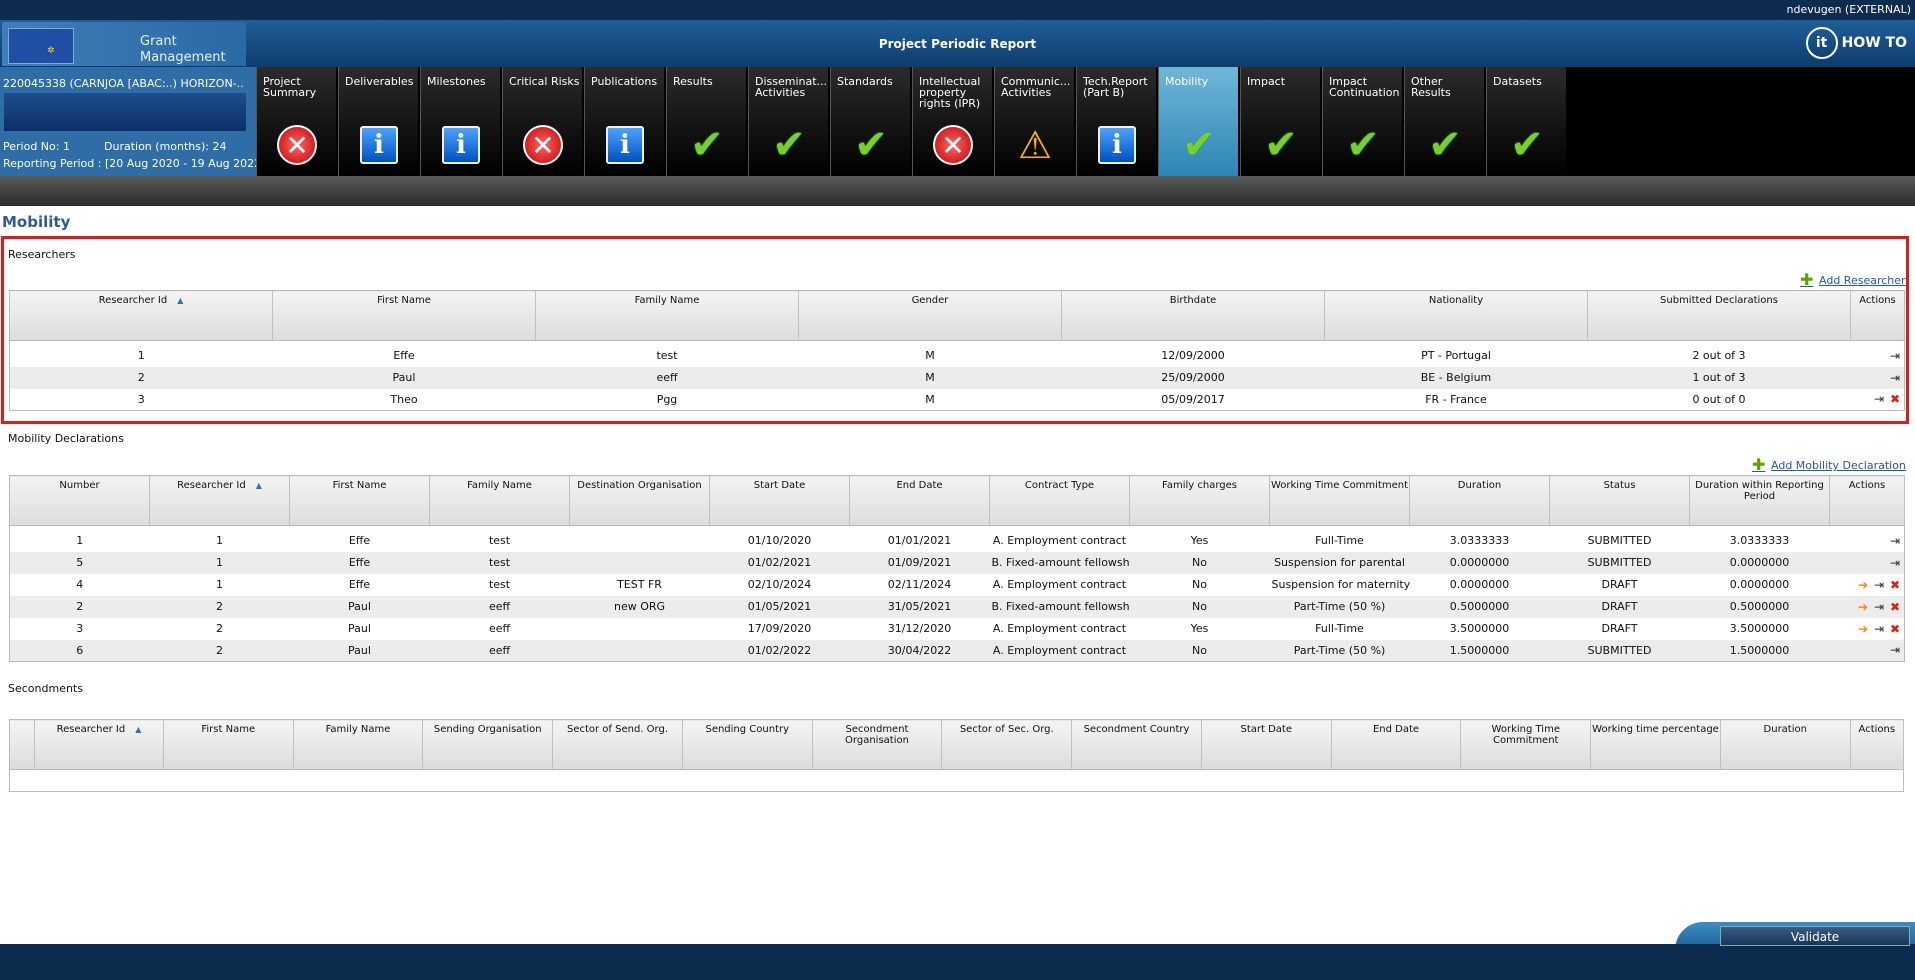  Describe the element at coordinates (952, 121) in the screenshot. I see `tab-intellectual-property-rights-ipr: Intellectual property rights (IPR) ✕` at that location.